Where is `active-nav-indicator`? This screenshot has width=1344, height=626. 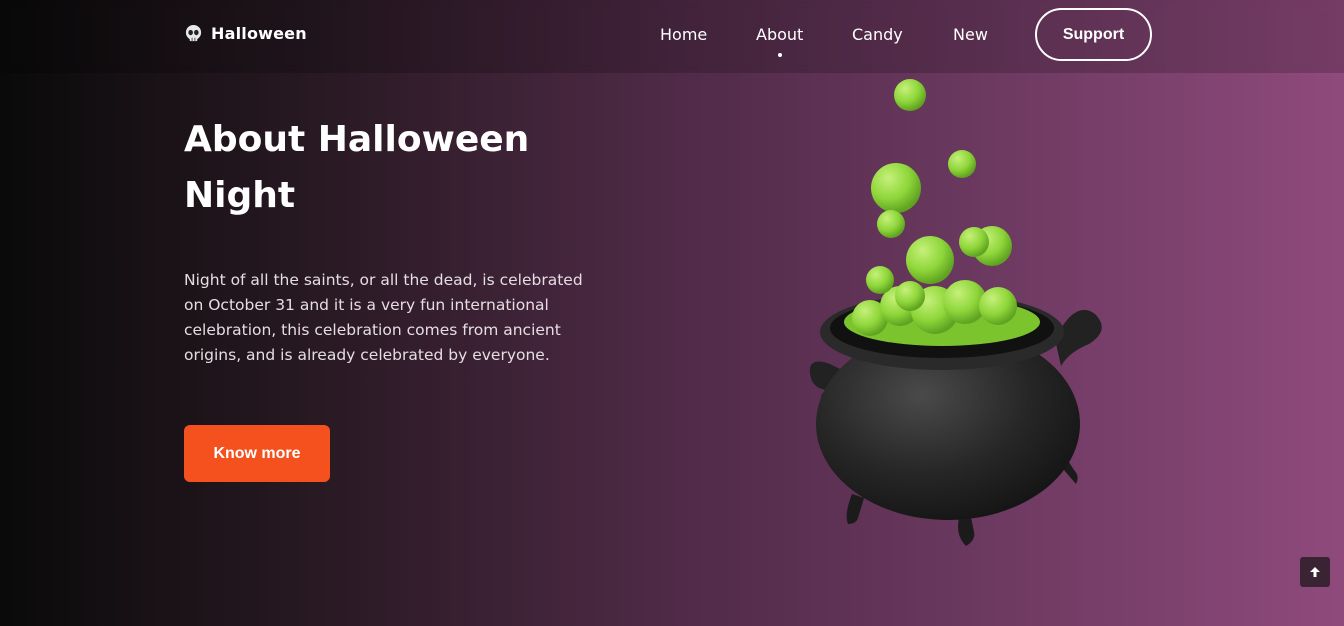
active-nav-indicator is located at coordinates (780, 55).